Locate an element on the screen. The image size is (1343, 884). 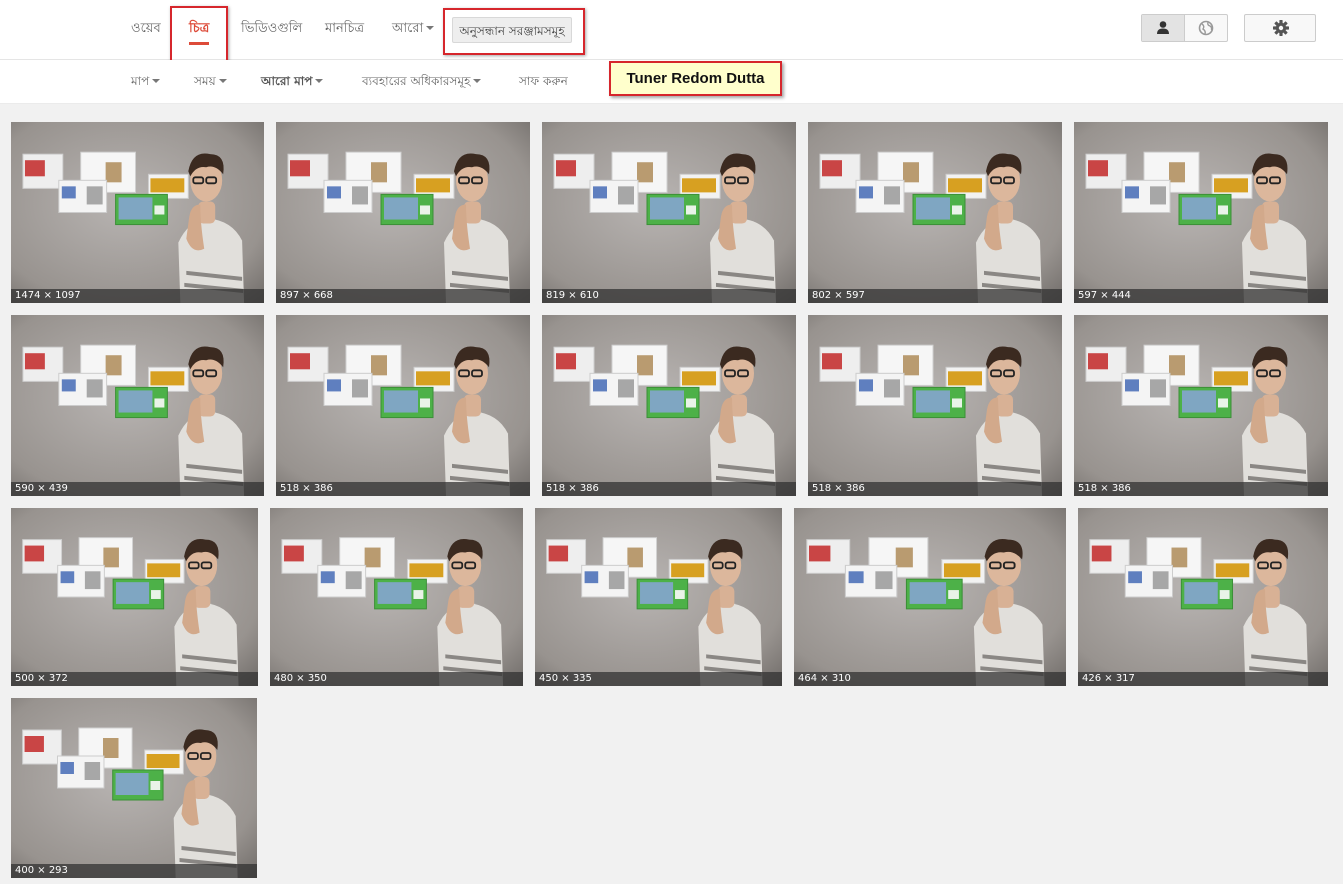
image-result-thumbnail: 897 × 668 is located at coordinates (403, 212).